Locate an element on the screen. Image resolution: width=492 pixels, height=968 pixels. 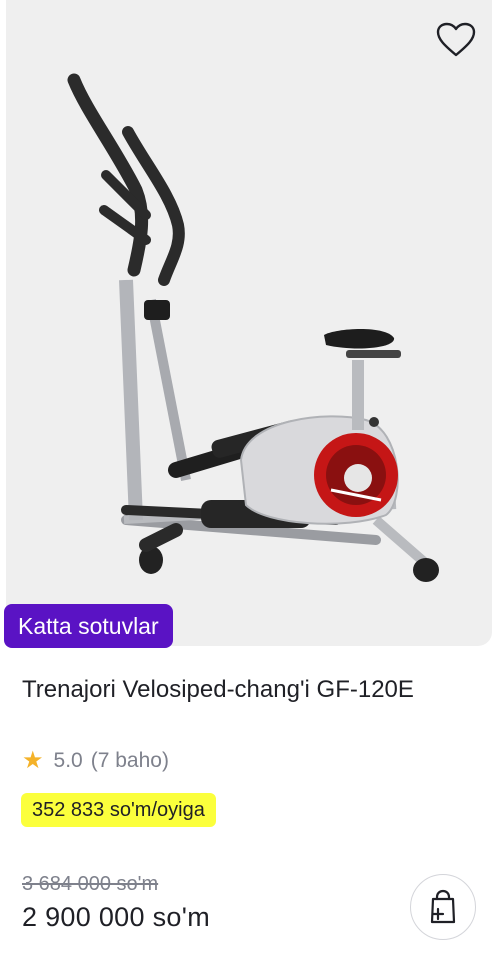
add-to-cart-button is located at coordinates (443, 907).